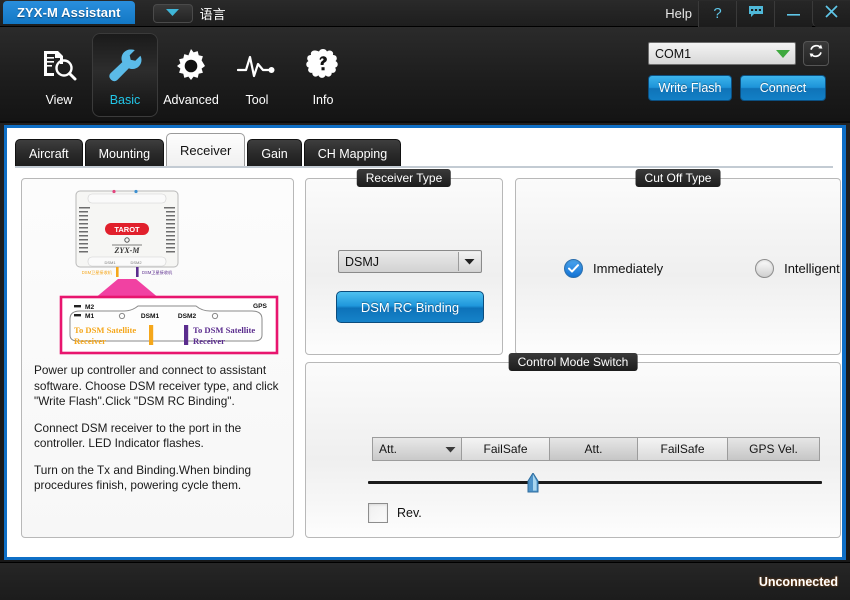  Describe the element at coordinates (797, 268) in the screenshot. I see `cut-off-option-intelligent: Intelligent` at that location.